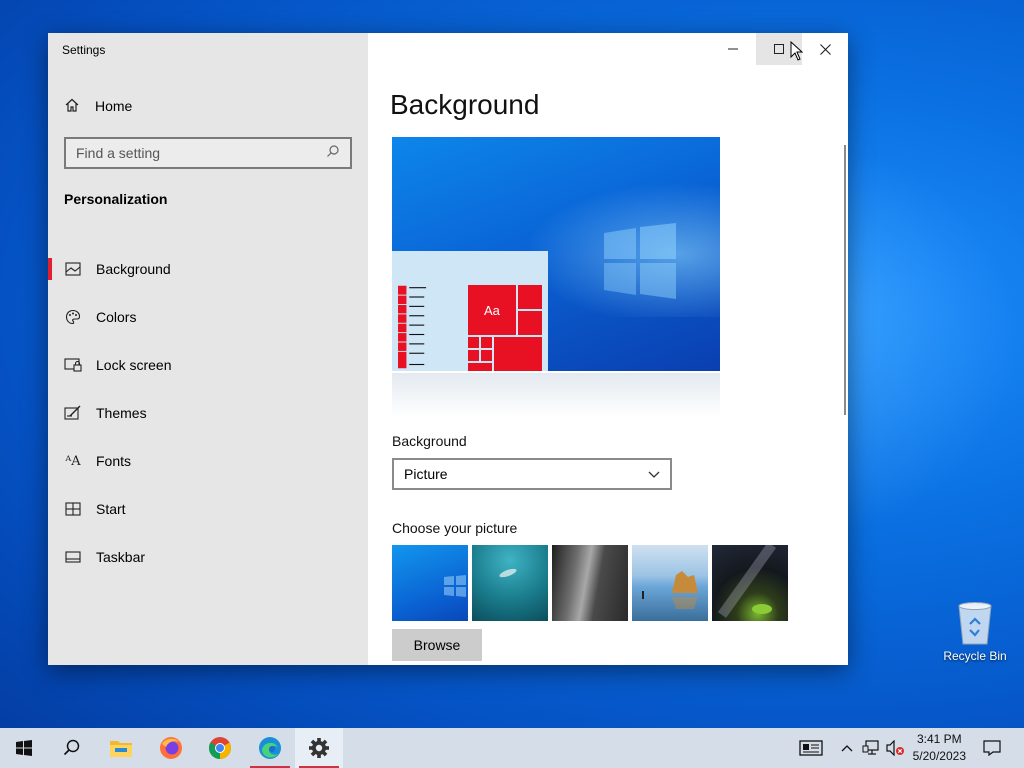 This screenshot has height=768, width=1024. Describe the element at coordinates (510, 583) in the screenshot. I see `picture-thumbnail-underwater` at that location.